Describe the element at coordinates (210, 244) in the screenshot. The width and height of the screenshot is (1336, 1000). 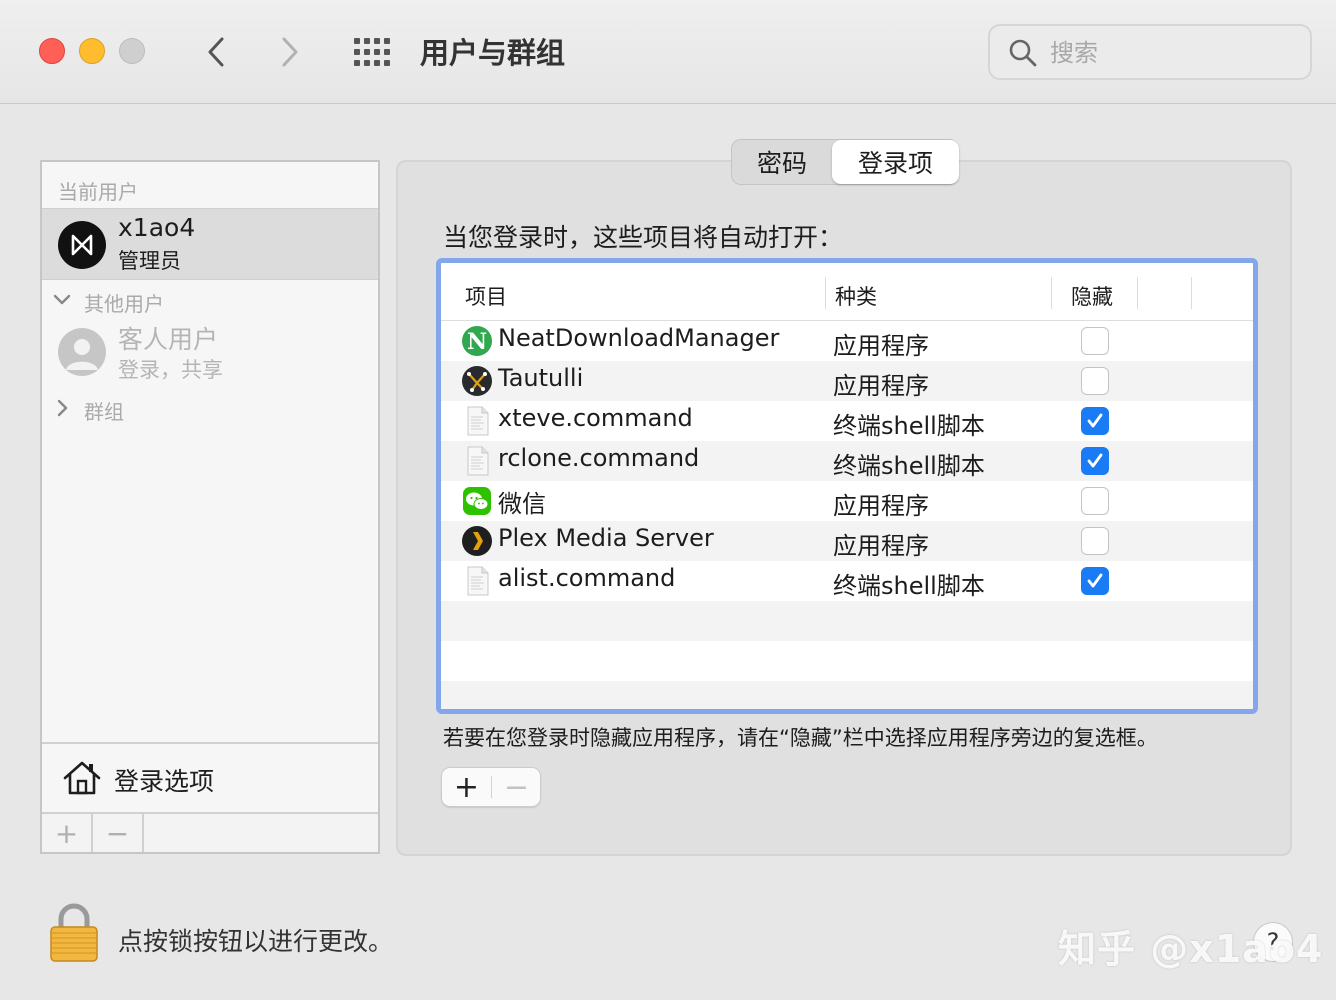
I see `sidebar-item-current-user: x1ao4 管理员` at that location.